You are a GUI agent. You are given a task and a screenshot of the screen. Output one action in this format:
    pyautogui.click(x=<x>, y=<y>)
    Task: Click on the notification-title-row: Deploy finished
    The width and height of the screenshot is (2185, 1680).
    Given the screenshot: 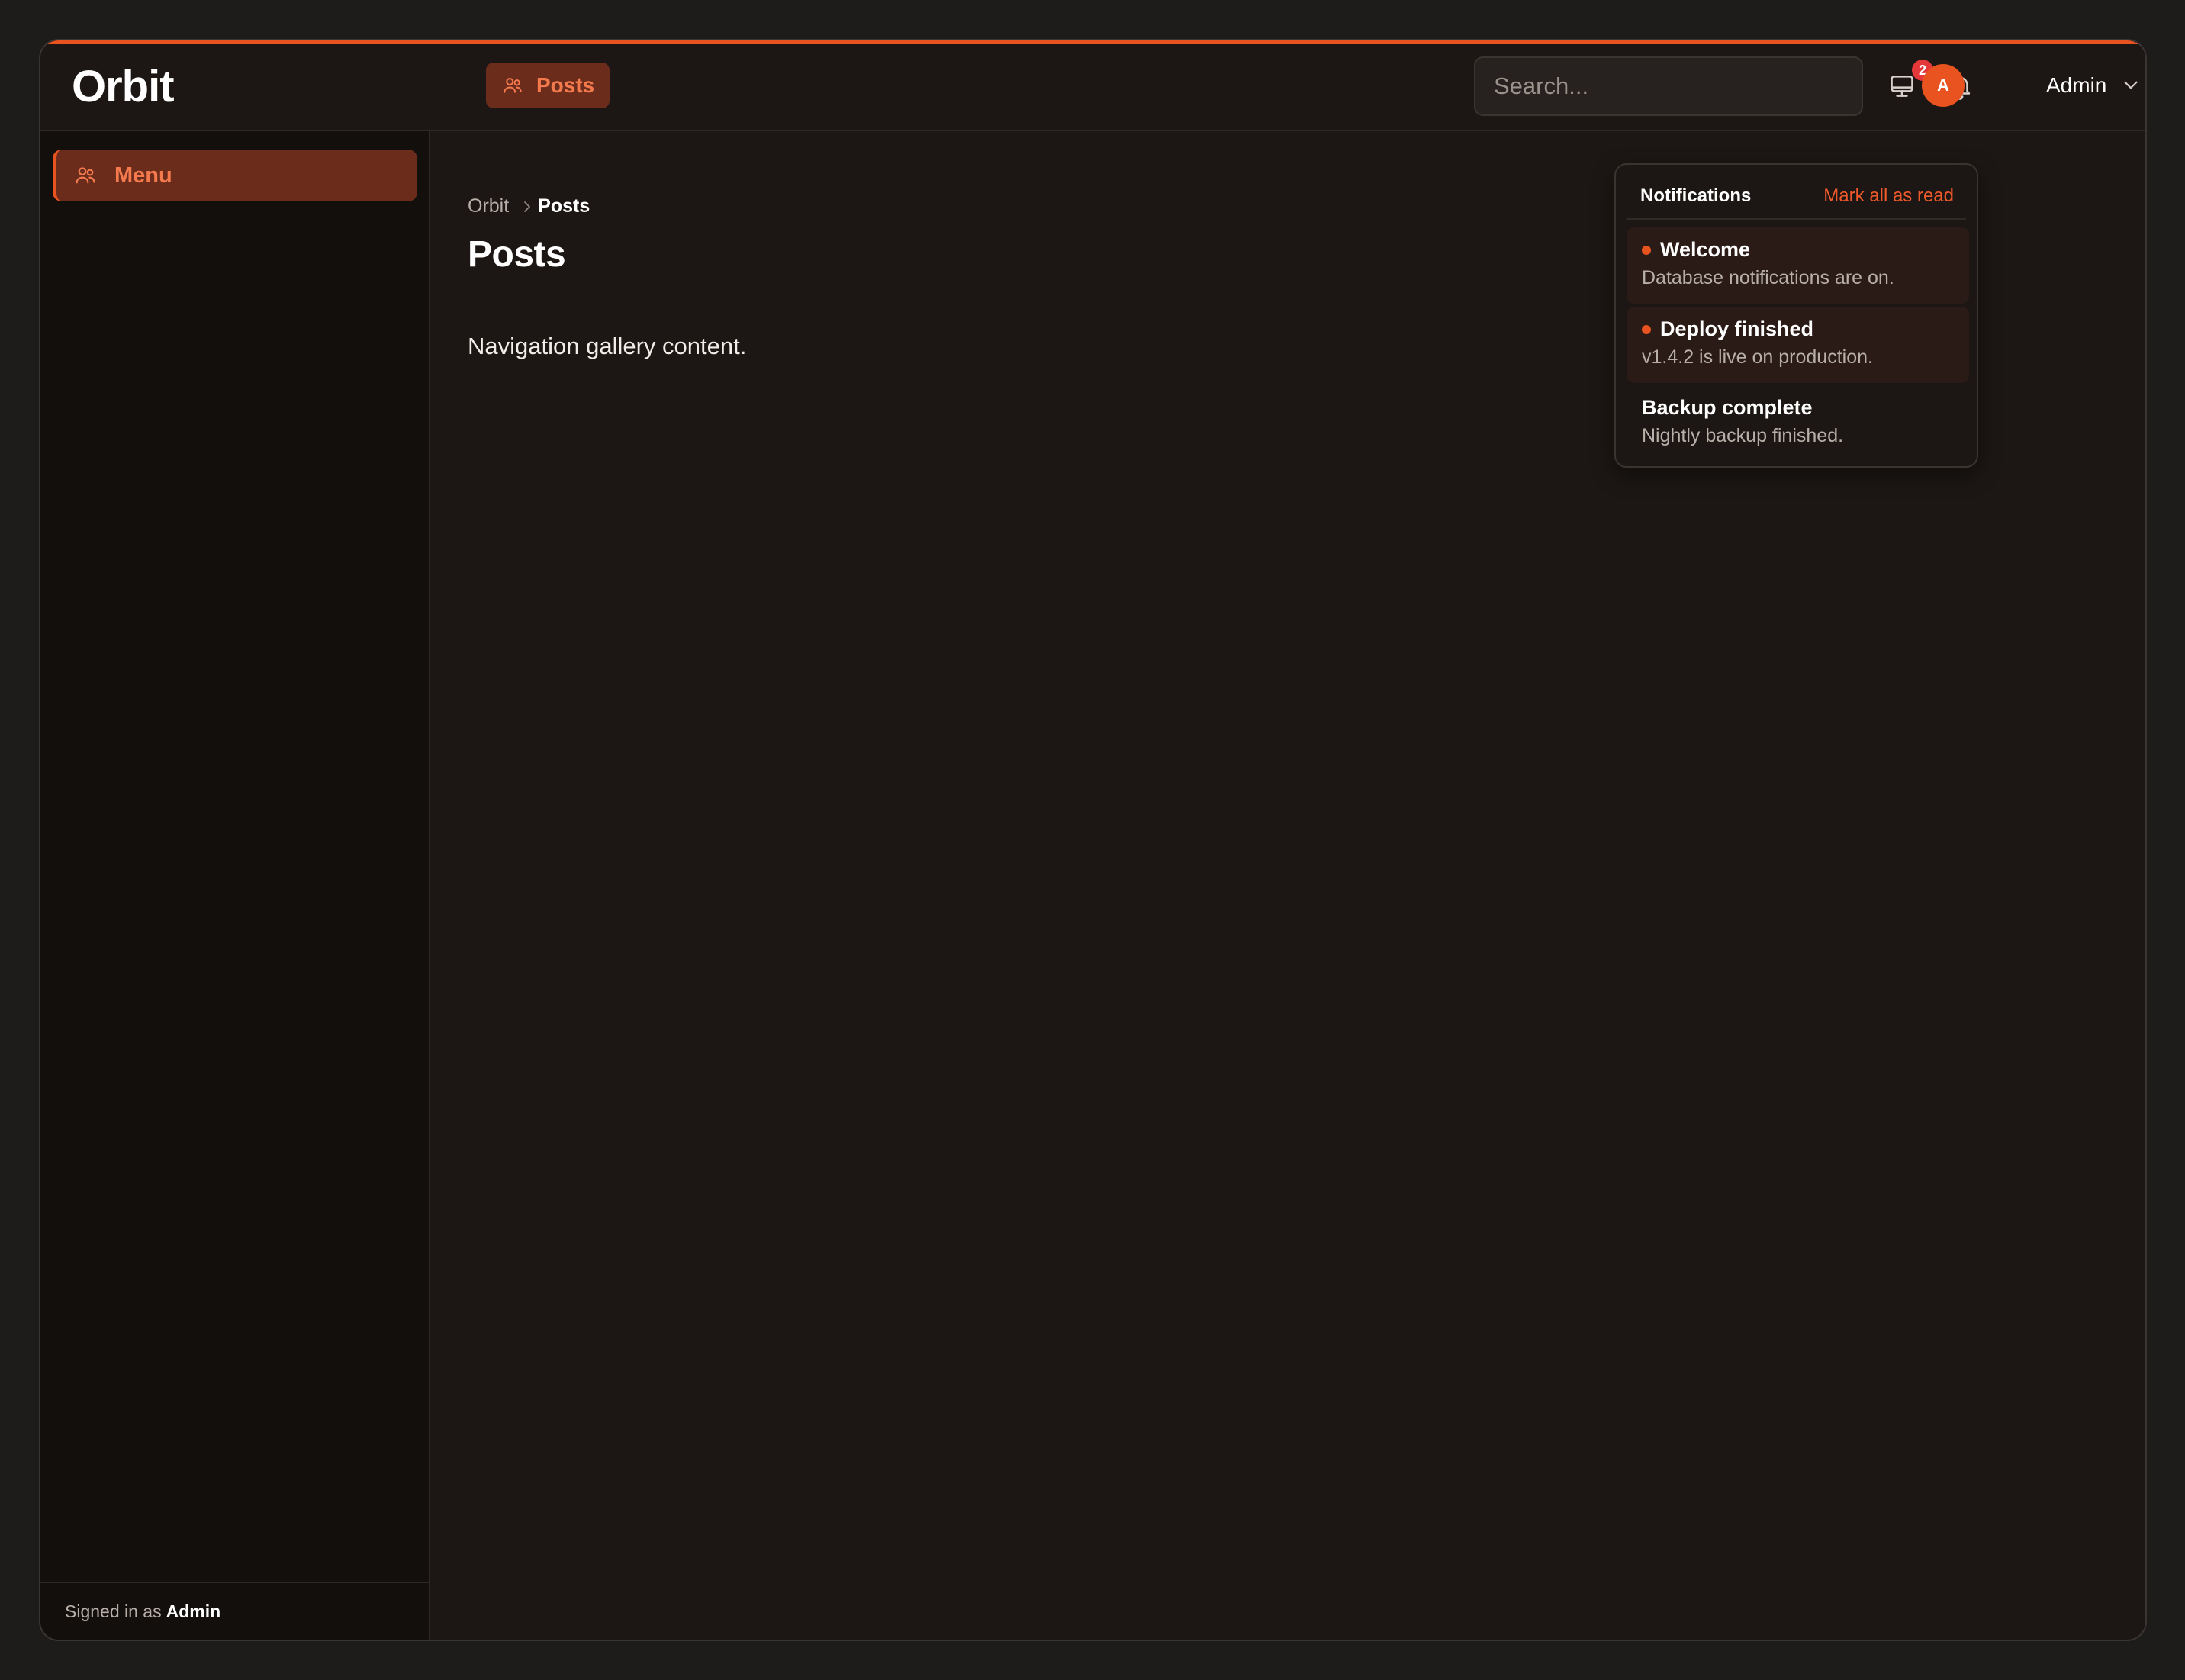 What is the action you would take?
    pyautogui.click(x=1727, y=329)
    